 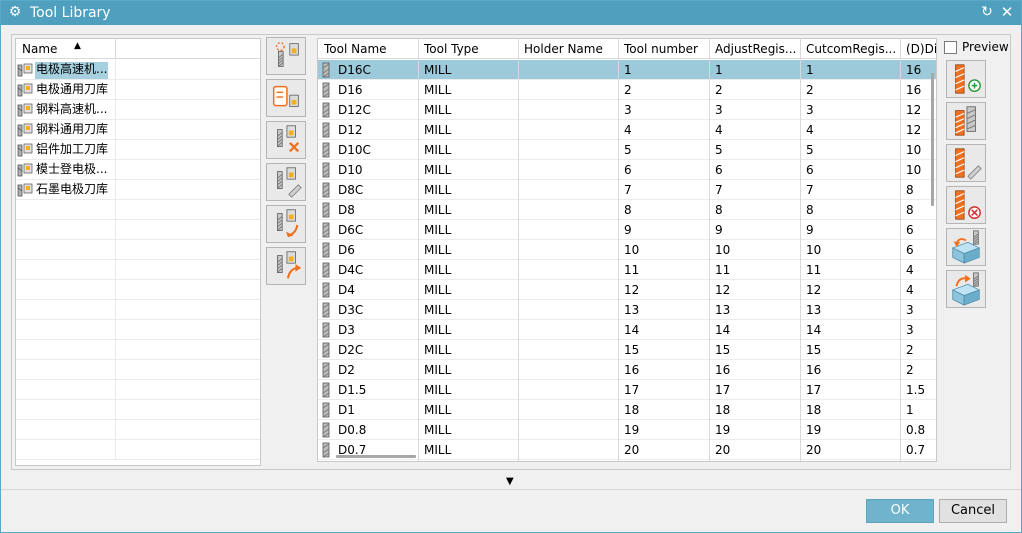 What do you see at coordinates (351, 270) in the screenshot?
I see `tool-name-cell: D4C` at bounding box center [351, 270].